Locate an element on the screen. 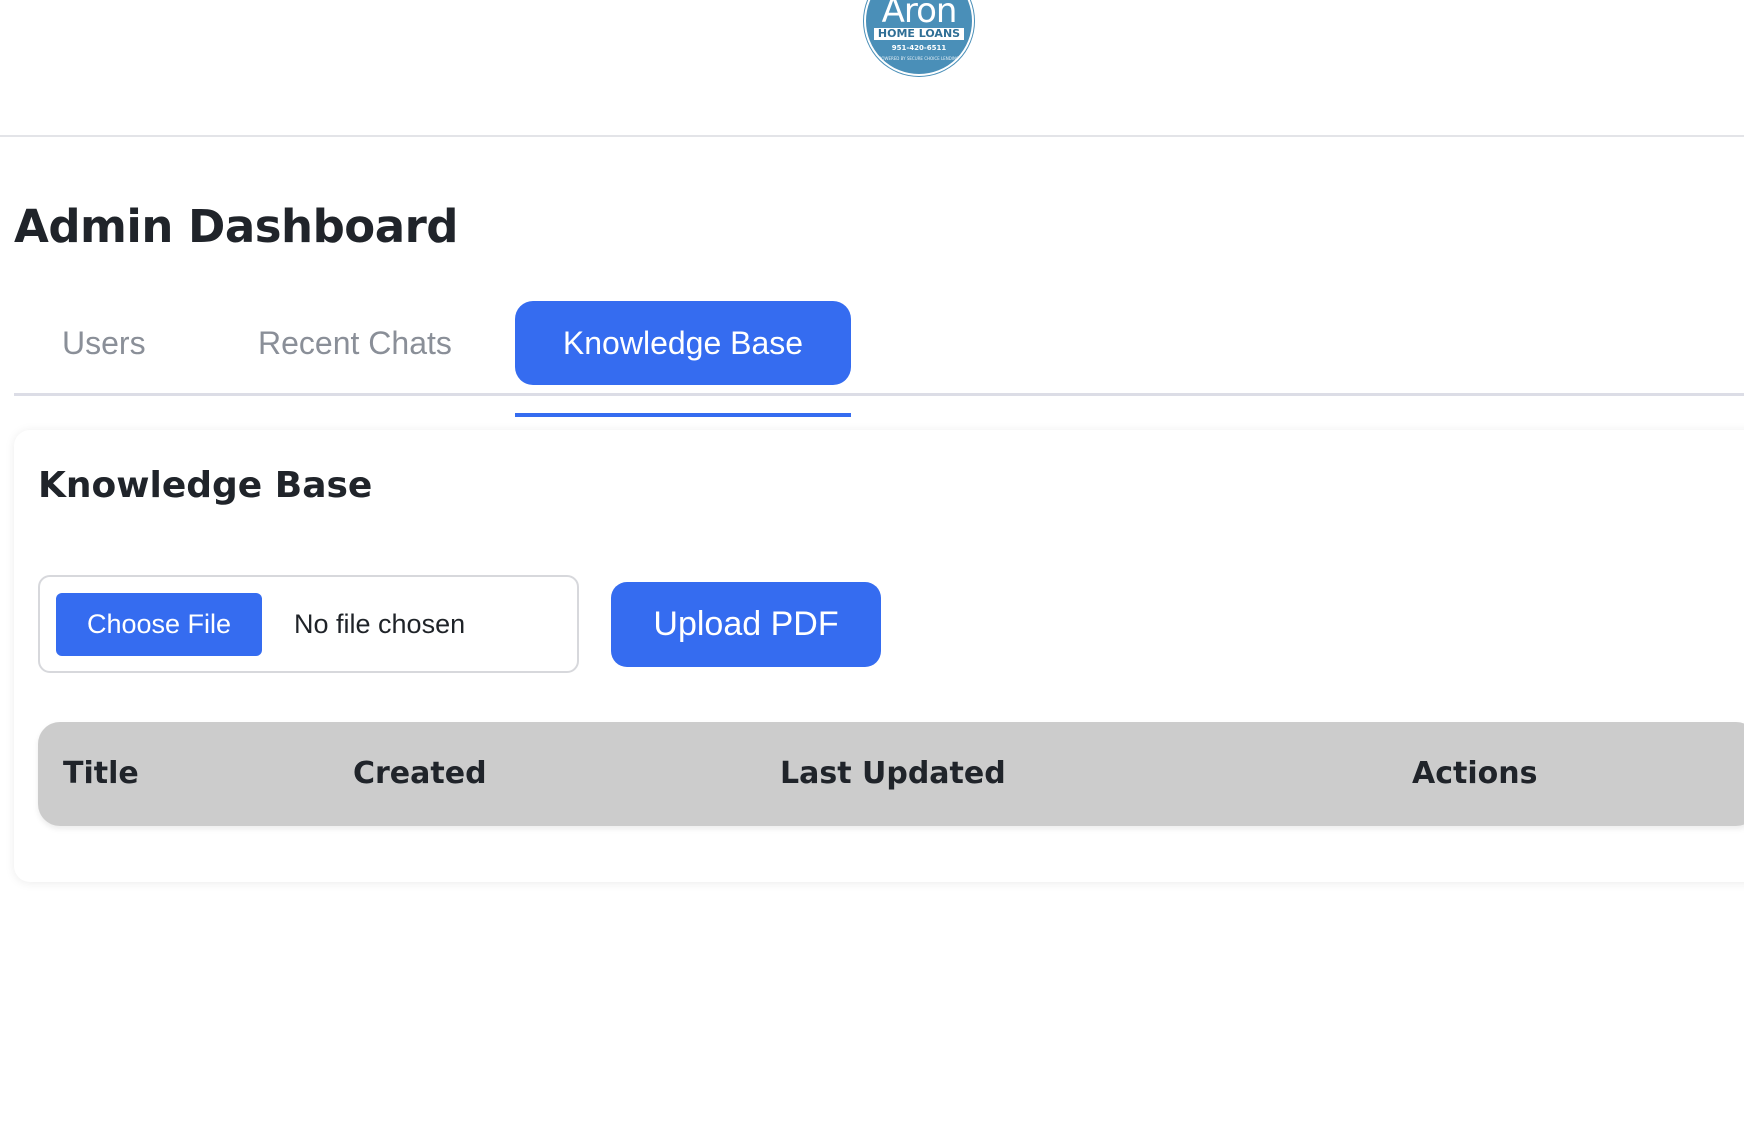 The image size is (1744, 1128). tab-knowledge-base: Knowledge Base is located at coordinates (683, 343).